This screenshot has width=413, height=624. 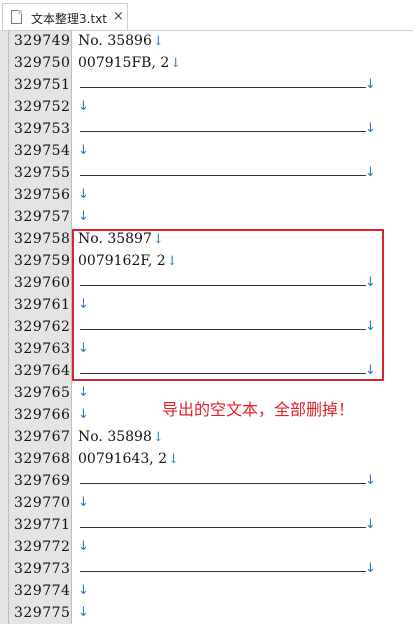 I want to click on editor-line: 329771------------------↓, so click(x=206, y=527).